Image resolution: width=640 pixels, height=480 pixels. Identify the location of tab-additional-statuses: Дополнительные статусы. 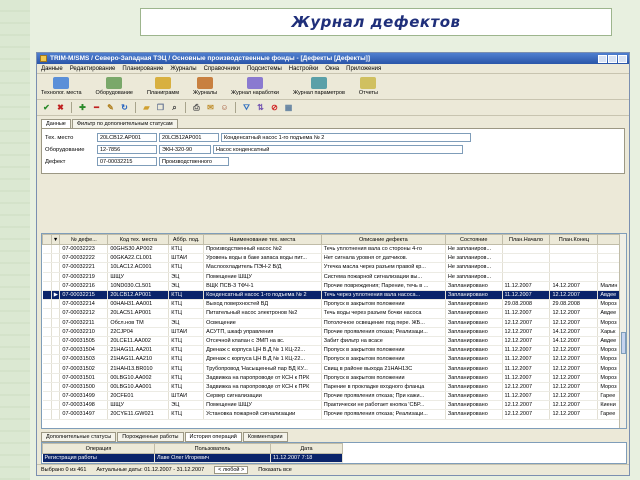
(79, 437).